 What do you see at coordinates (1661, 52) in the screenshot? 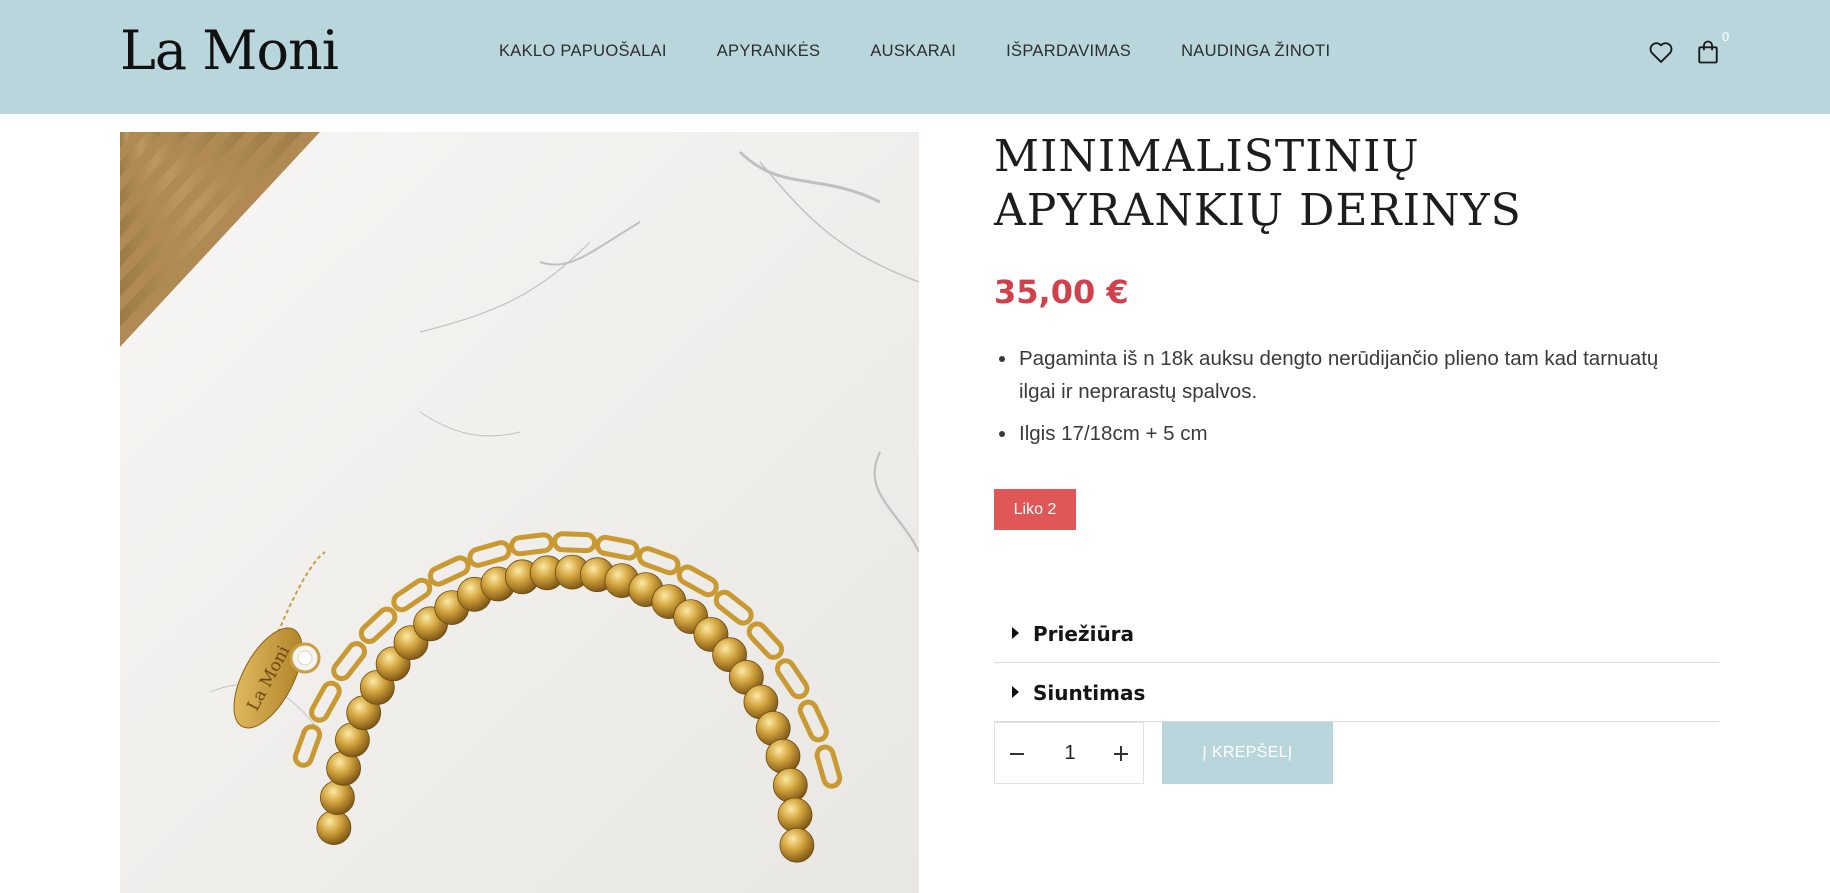
I see `heart-icon` at bounding box center [1661, 52].